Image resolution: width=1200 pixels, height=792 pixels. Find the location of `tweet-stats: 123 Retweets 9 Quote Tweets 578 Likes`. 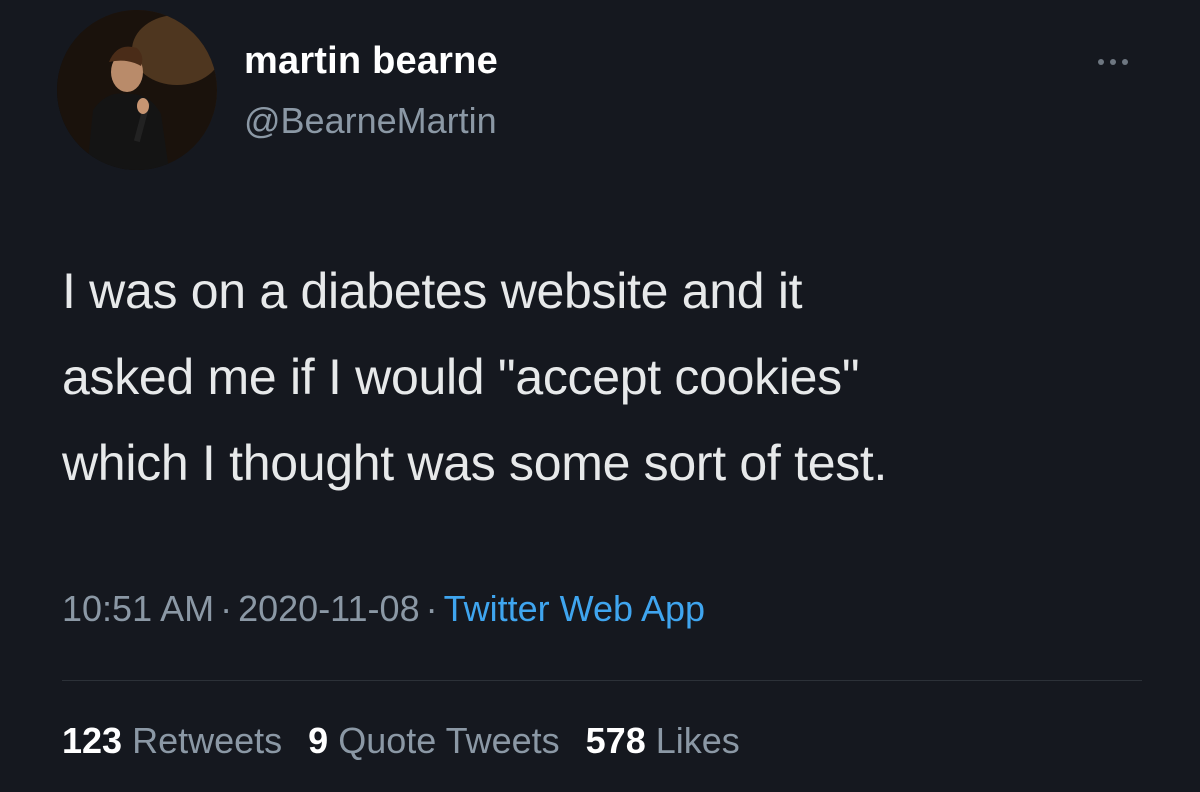

tweet-stats: 123 Retweets 9 Quote Tweets 578 Likes is located at coordinates (401, 741).